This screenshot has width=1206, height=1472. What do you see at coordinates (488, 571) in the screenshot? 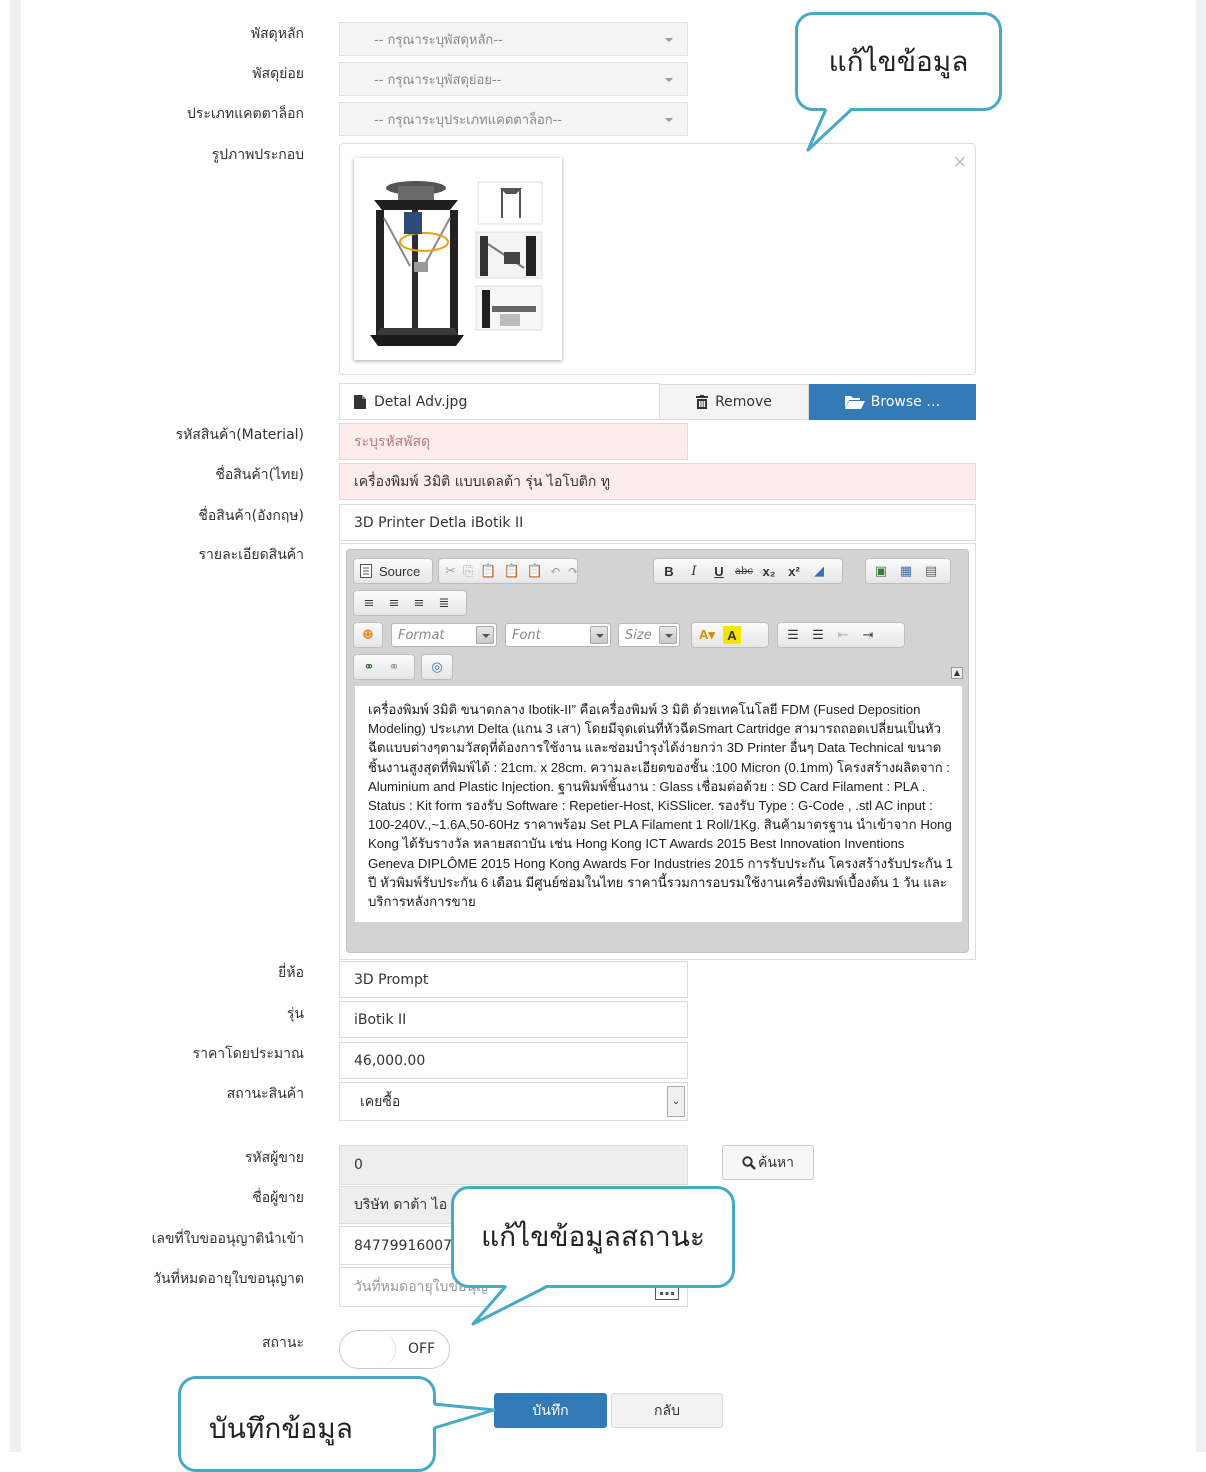
I see `paste-icon: 📋` at bounding box center [488, 571].